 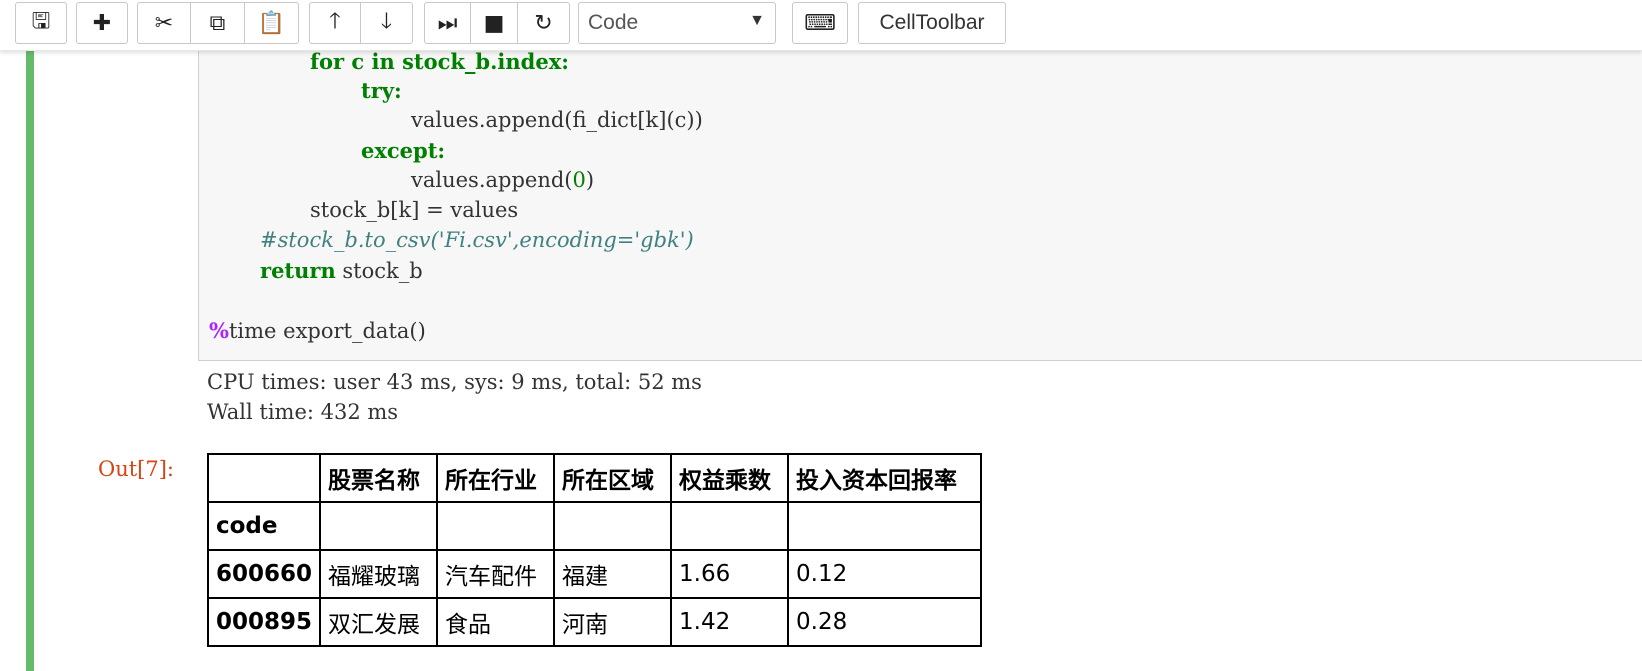 What do you see at coordinates (590, 180) in the screenshot?
I see `code-append0-post: )` at bounding box center [590, 180].